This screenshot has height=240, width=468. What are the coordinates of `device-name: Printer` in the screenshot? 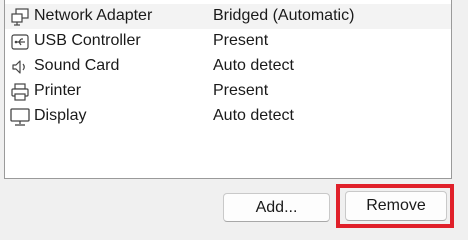 It's located at (58, 90).